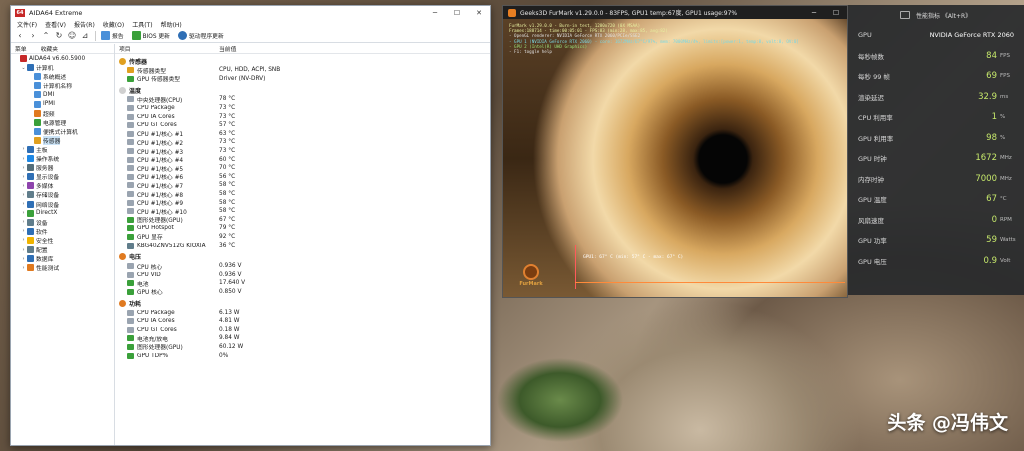 The image size is (1024, 451). Describe the element at coordinates (23, 68) in the screenshot. I see `expand-icon: ⌄` at that location.